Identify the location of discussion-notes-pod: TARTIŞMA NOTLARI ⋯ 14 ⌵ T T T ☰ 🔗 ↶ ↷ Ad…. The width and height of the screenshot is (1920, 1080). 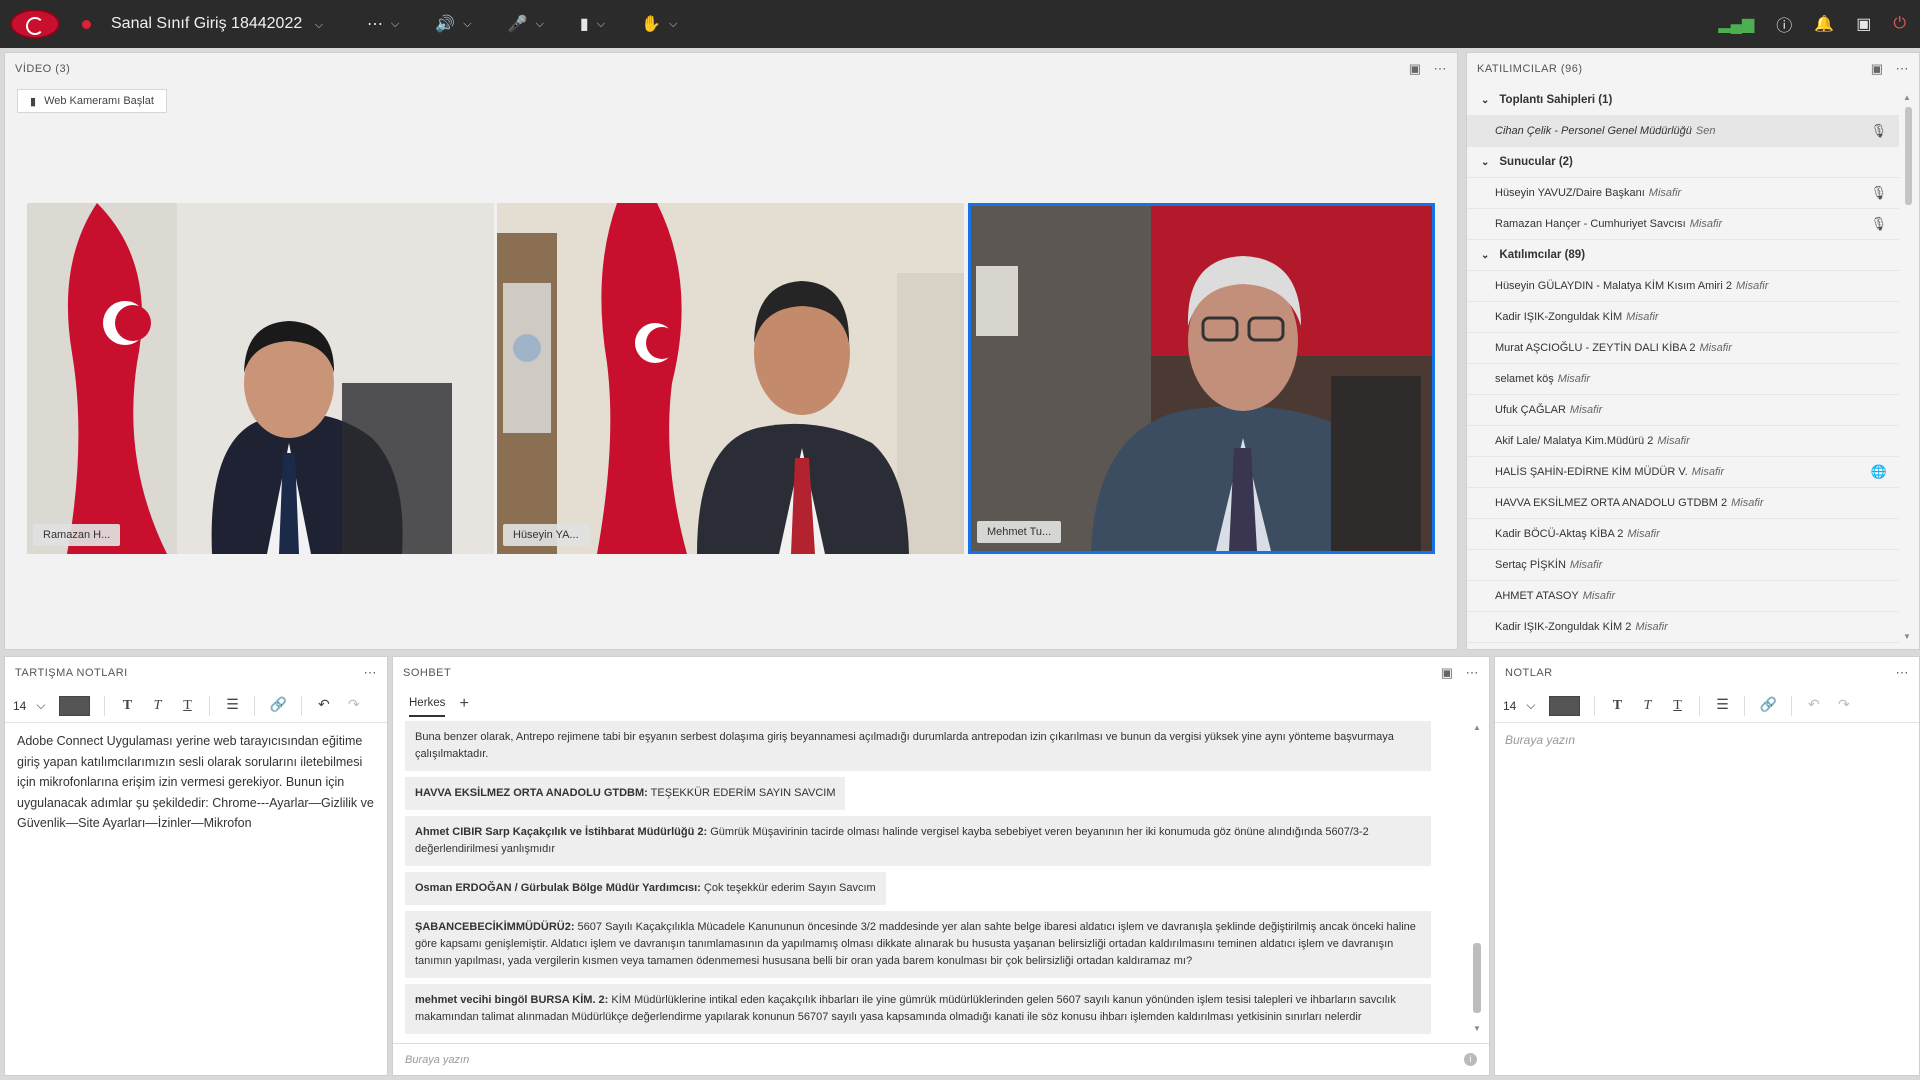
(196, 866).